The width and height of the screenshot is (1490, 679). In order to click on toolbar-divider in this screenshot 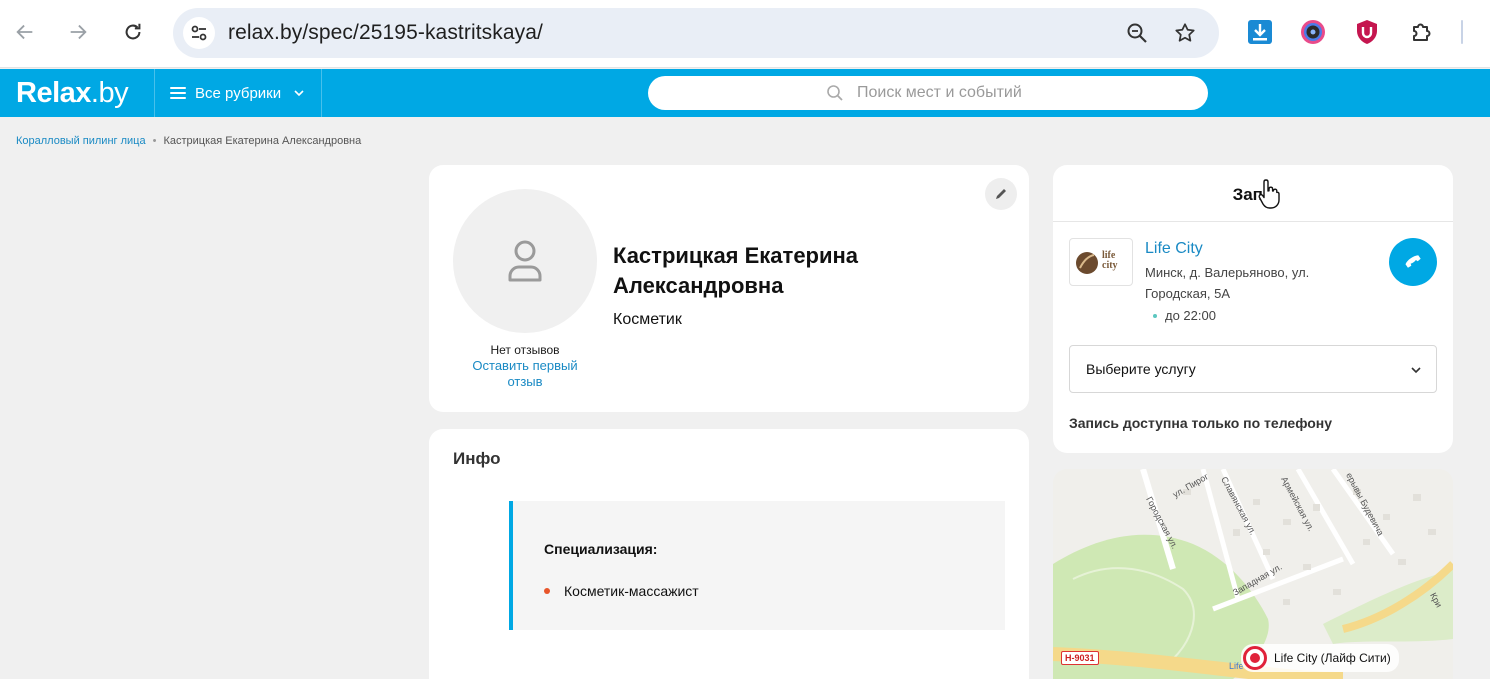, I will do `click(1462, 32)`.